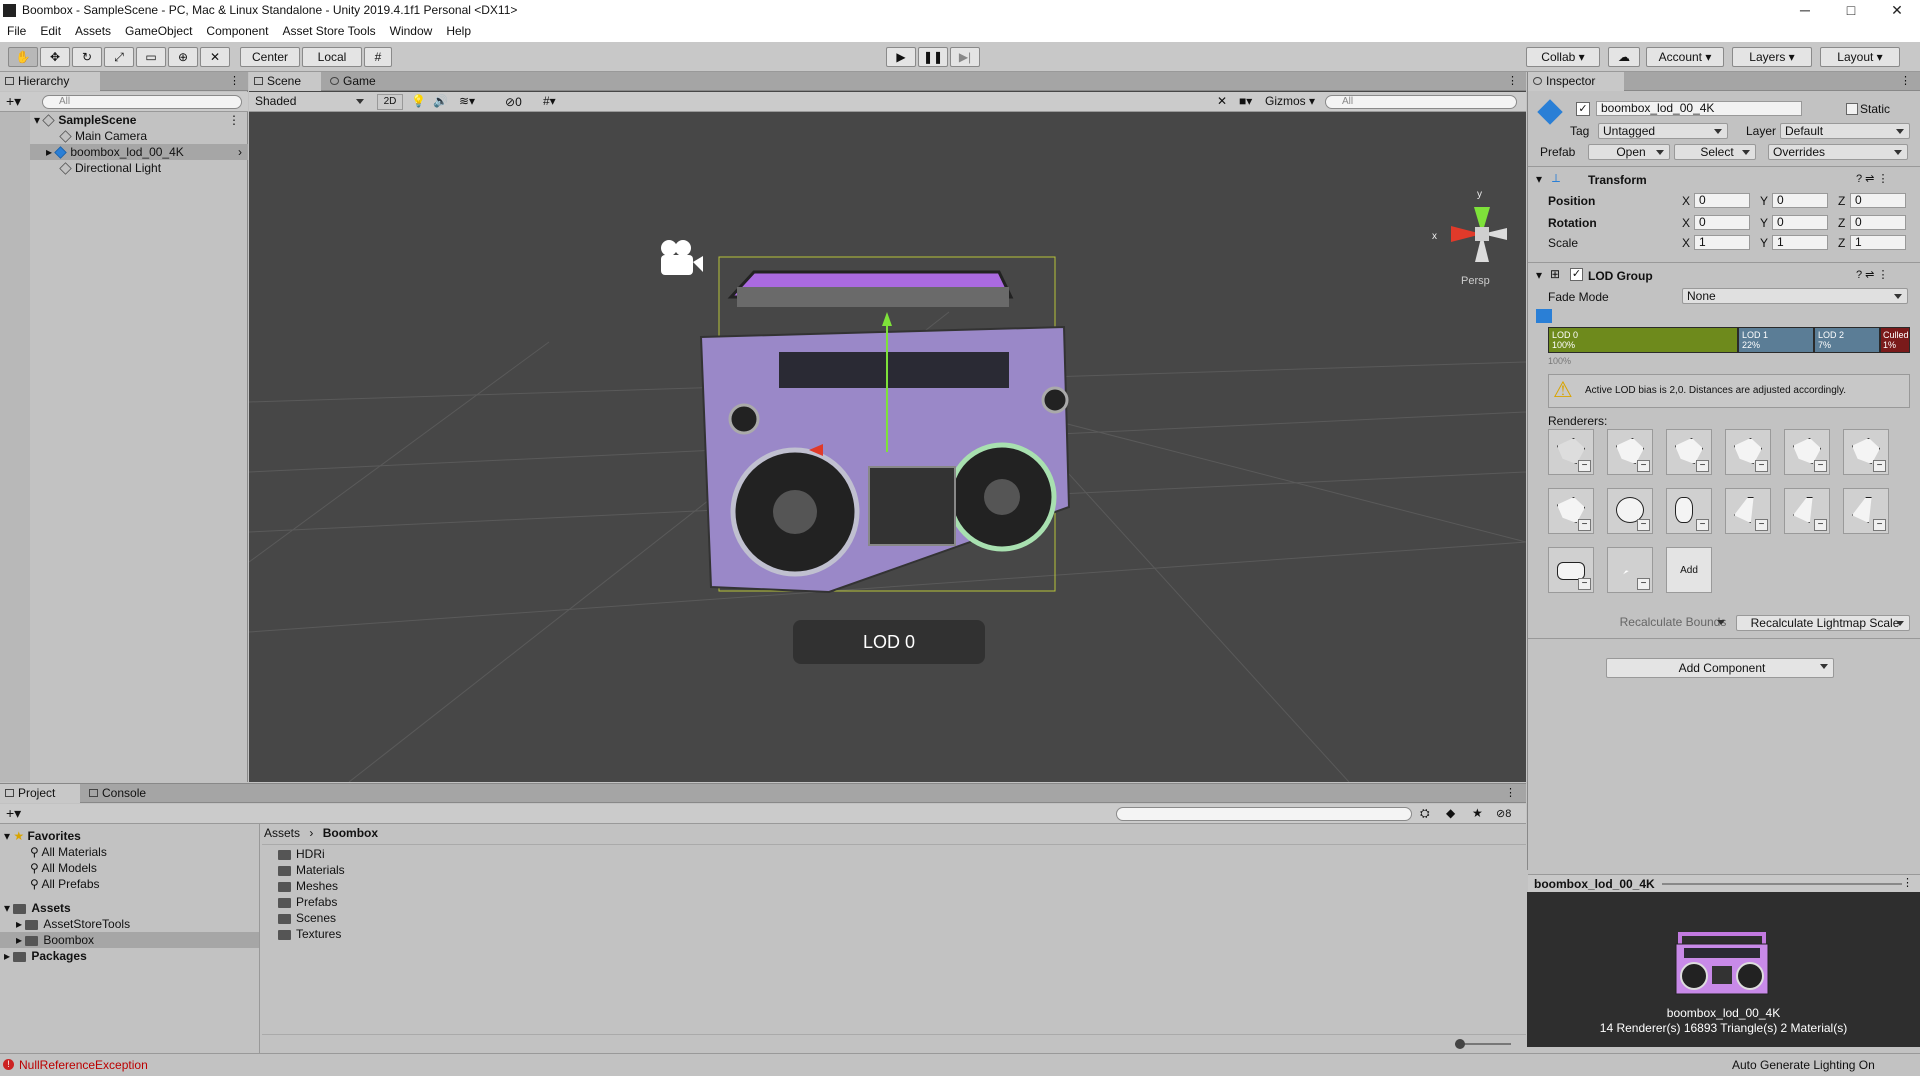 This screenshot has height=1076, width=1920. I want to click on scene-root-row: ▾ SampleScene ⋮, so click(141, 120).